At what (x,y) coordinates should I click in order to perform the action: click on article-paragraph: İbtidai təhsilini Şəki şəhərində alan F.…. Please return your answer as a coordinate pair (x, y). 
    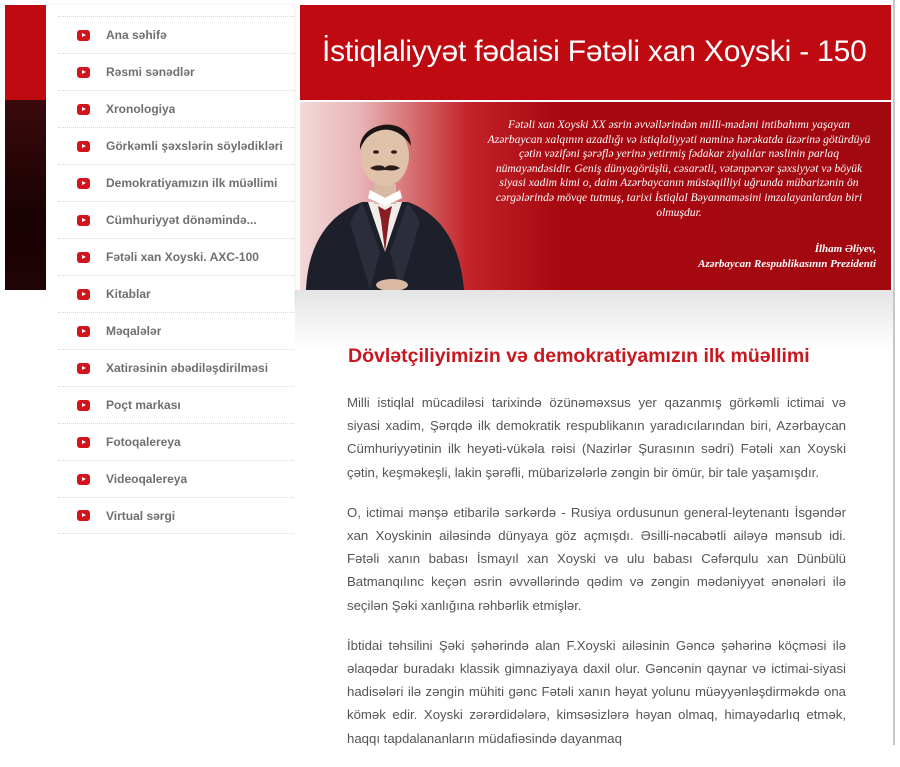
    Looking at the image, I should click on (596, 691).